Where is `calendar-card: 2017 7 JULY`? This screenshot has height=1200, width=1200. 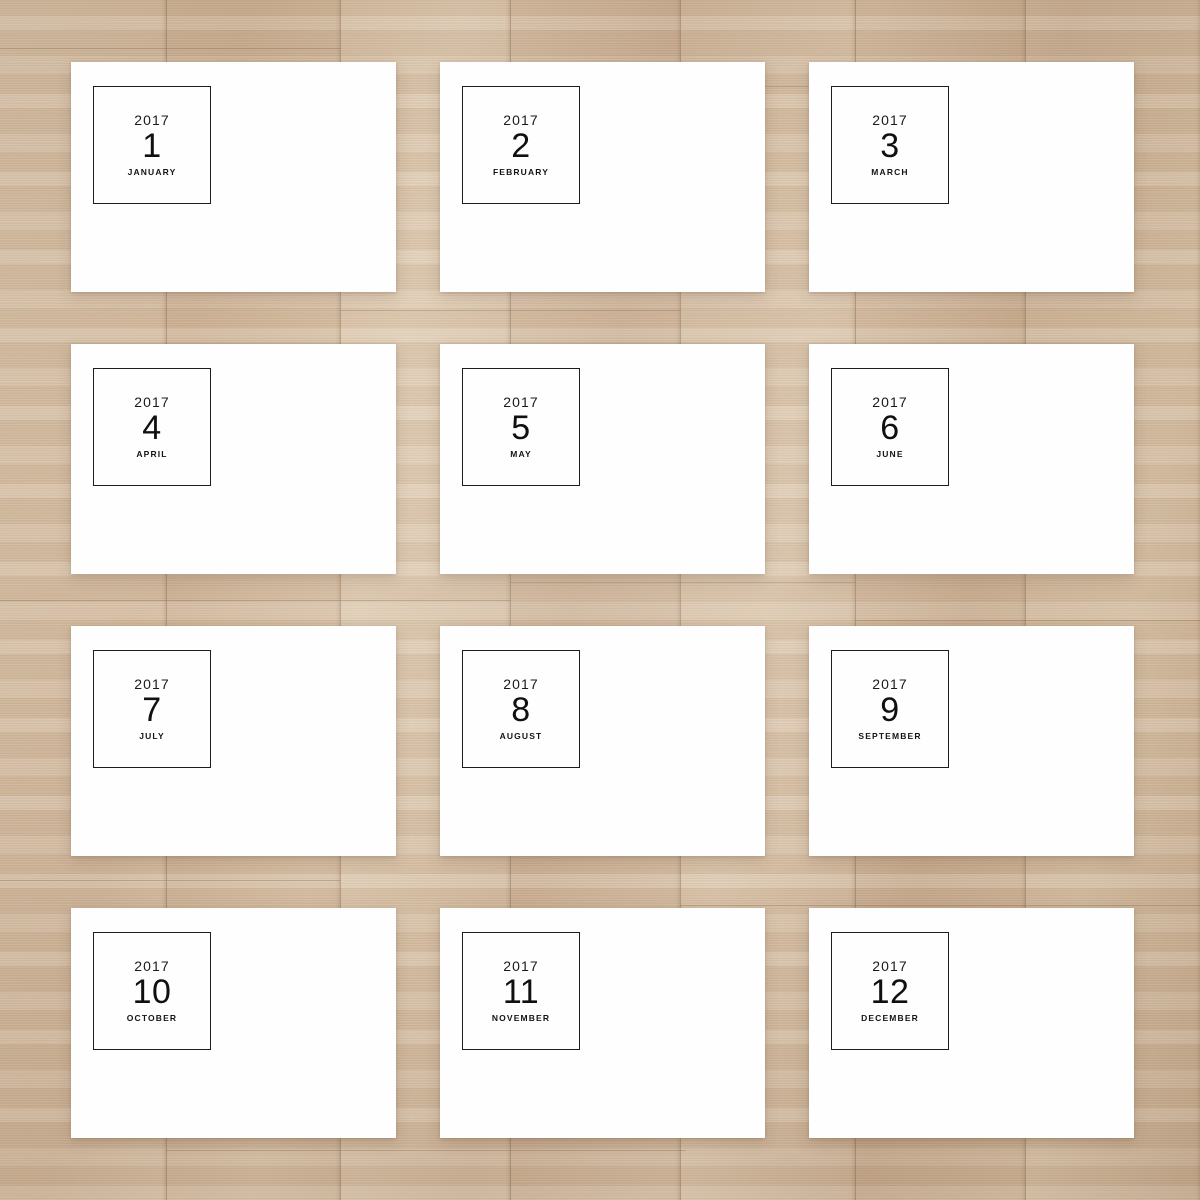 calendar-card: 2017 7 JULY is located at coordinates (233, 741).